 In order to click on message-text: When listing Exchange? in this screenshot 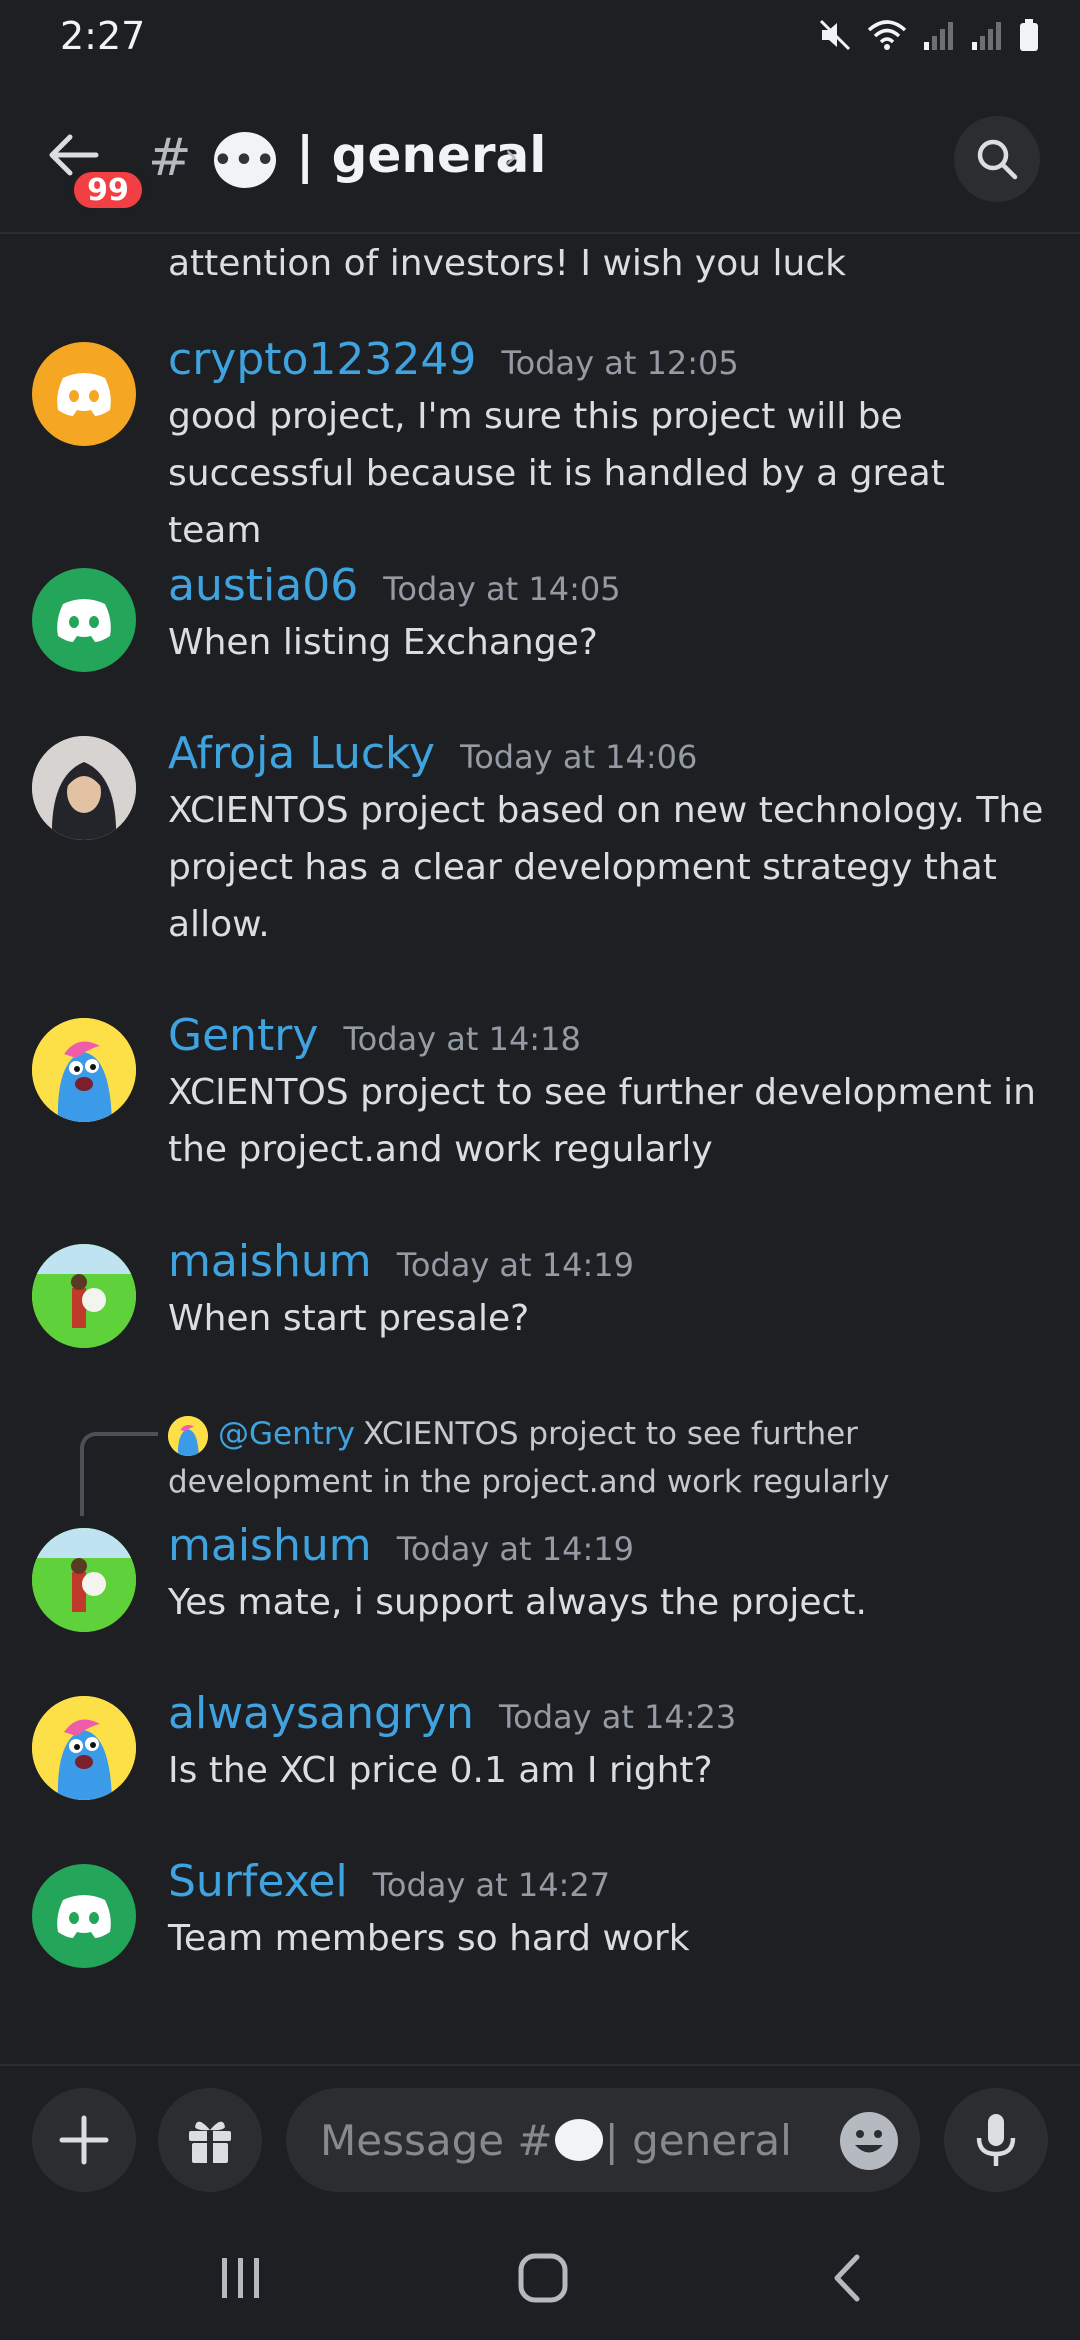, I will do `click(383, 642)`.